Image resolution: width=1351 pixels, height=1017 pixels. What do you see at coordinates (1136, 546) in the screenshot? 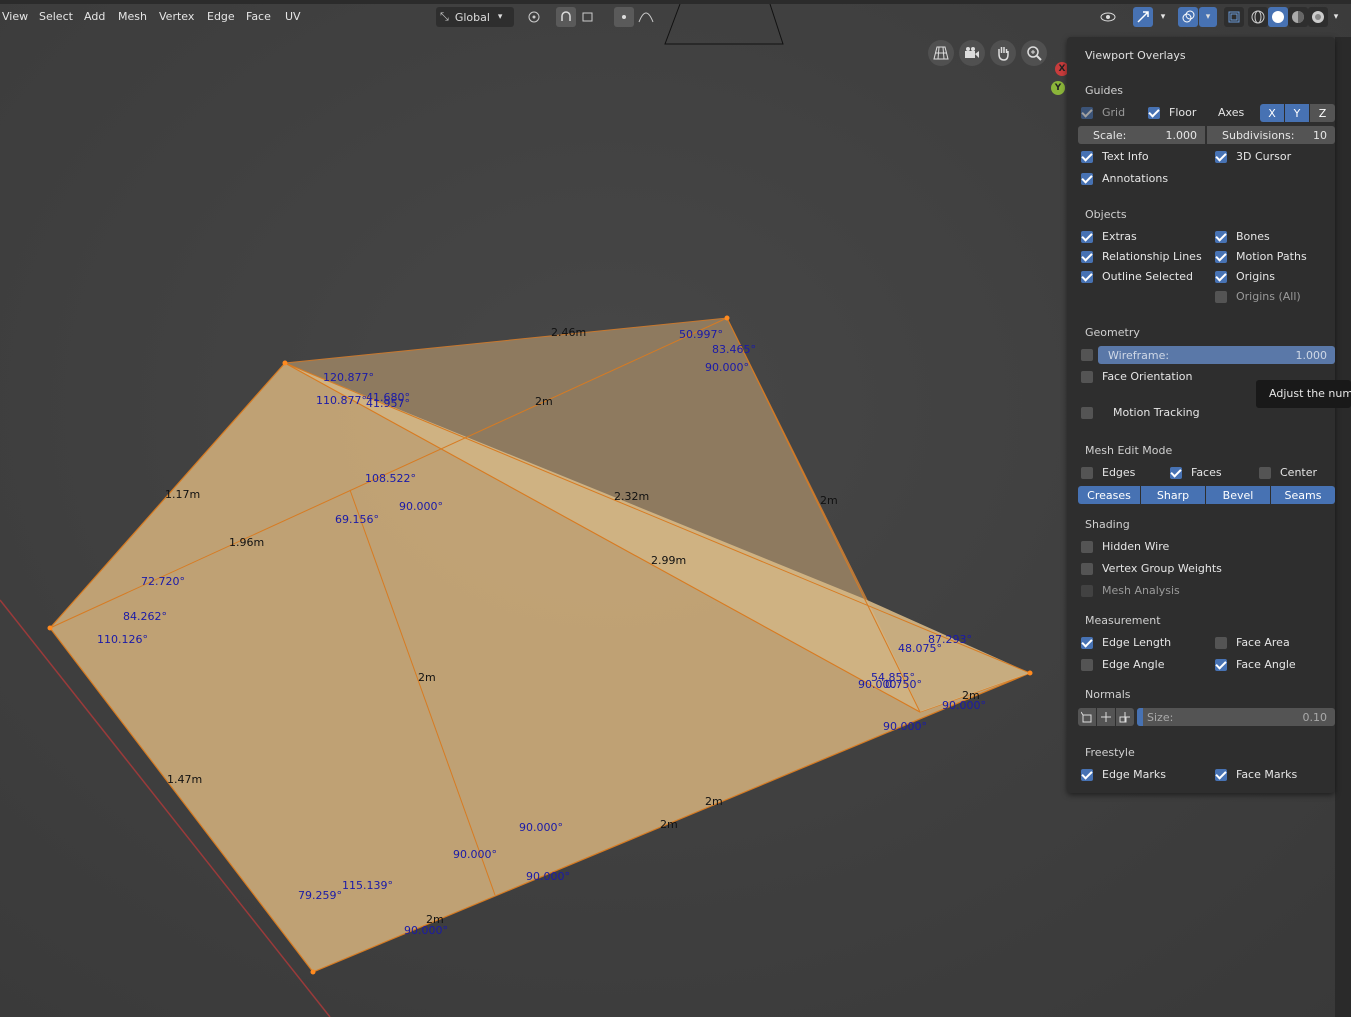
I see `hidden-wire-label: Hidden Wire` at bounding box center [1136, 546].